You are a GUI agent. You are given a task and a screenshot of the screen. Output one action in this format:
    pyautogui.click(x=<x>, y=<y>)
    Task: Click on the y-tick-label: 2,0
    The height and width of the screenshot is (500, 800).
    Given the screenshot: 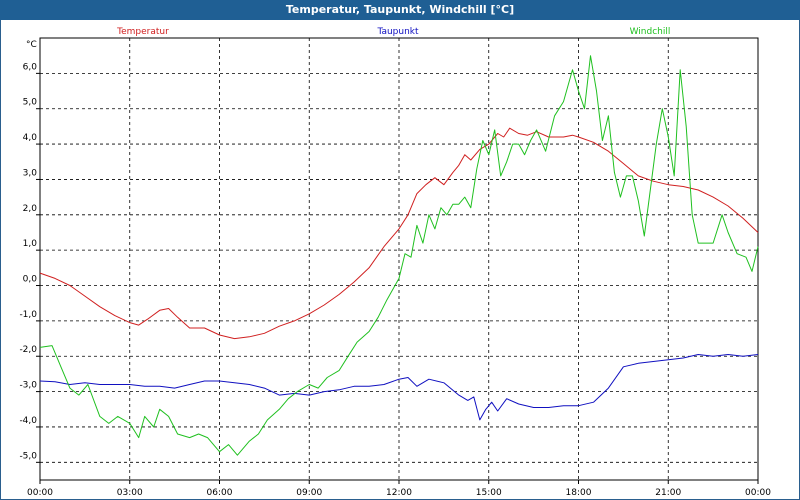 What is the action you would take?
    pyautogui.click(x=30, y=209)
    